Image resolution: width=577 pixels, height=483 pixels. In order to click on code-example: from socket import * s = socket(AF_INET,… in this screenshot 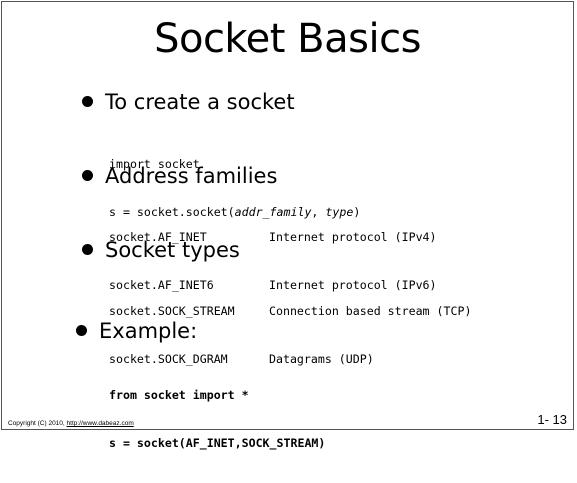, I will do `click(217, 419)`.